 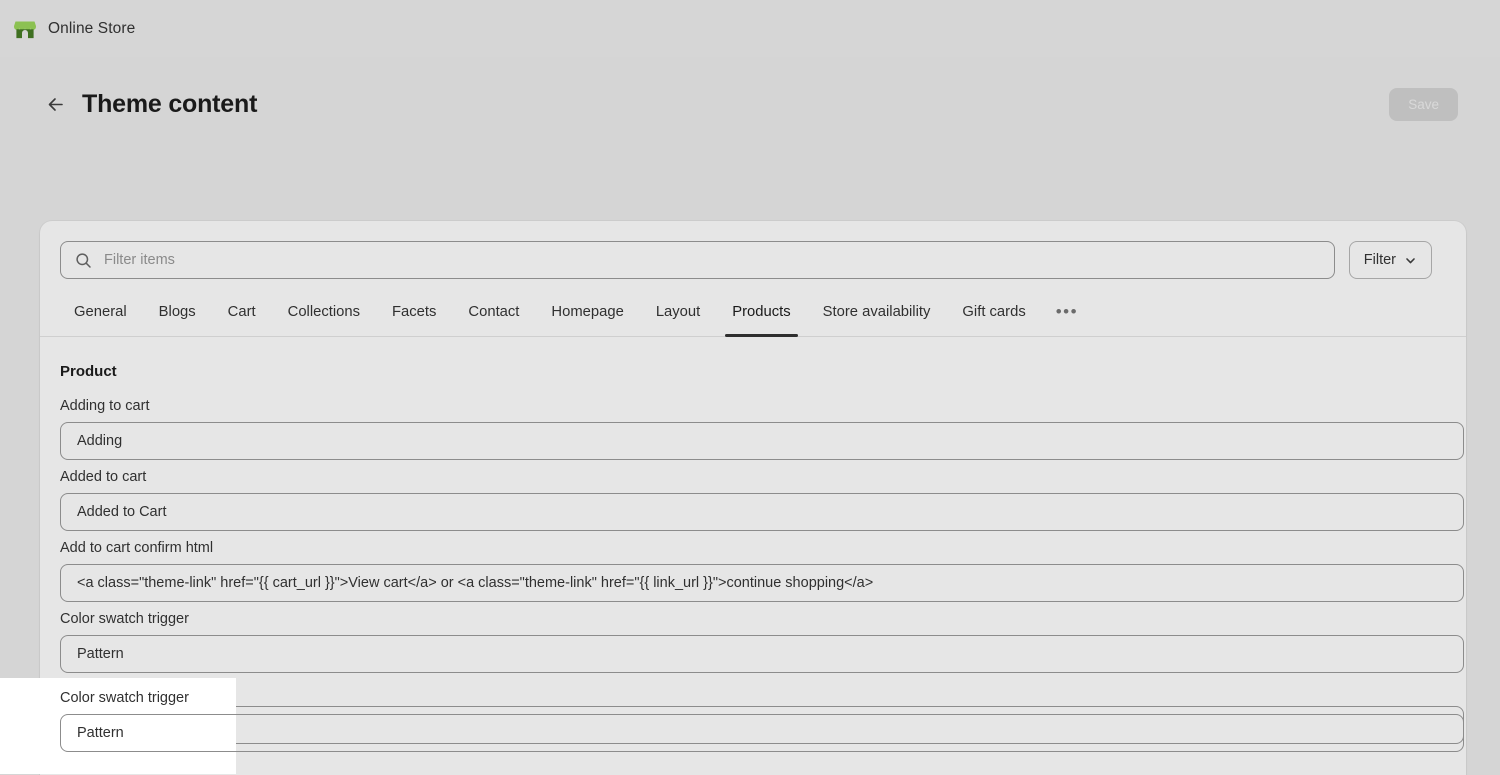 I want to click on tab-store-availability: Store availability, so click(x=877, y=315).